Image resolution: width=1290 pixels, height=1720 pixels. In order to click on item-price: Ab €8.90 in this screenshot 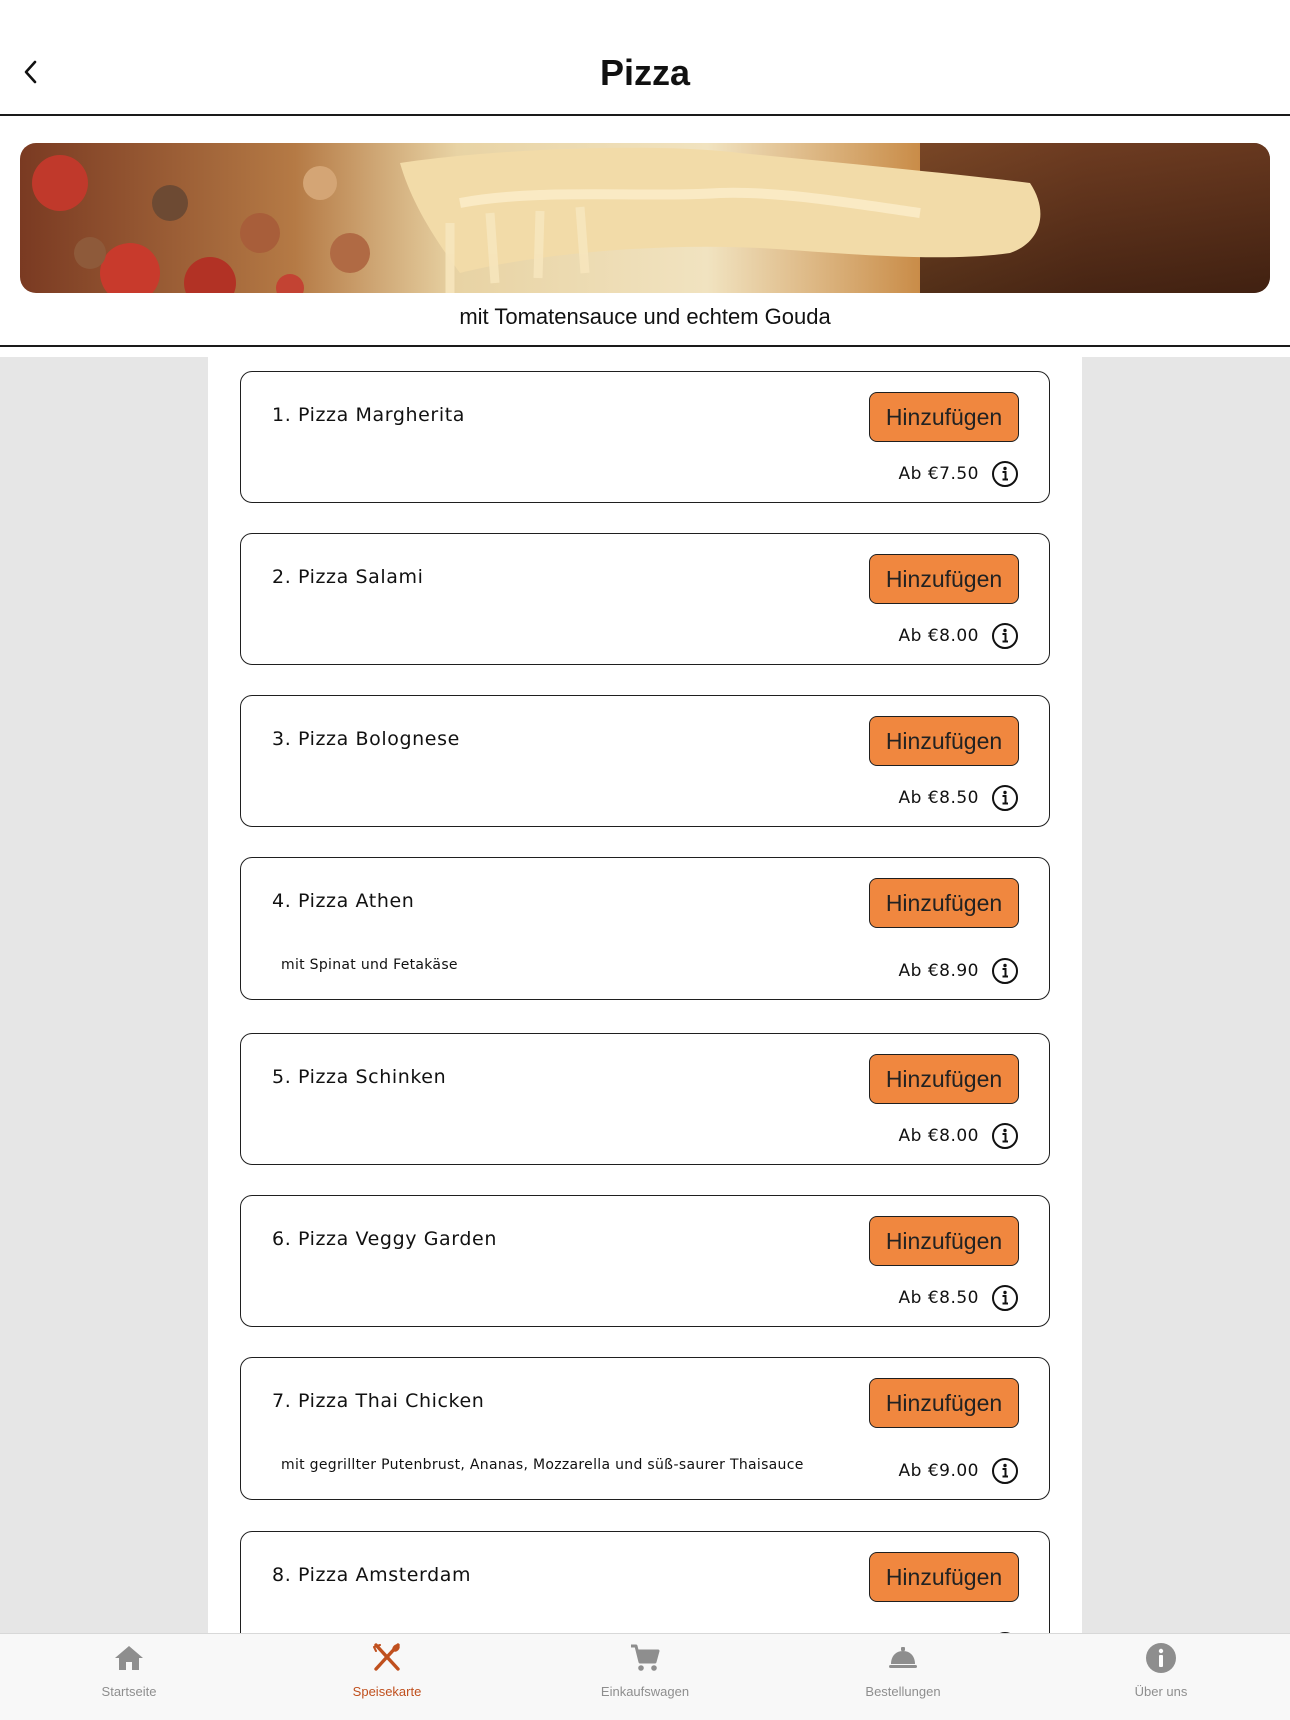, I will do `click(938, 971)`.